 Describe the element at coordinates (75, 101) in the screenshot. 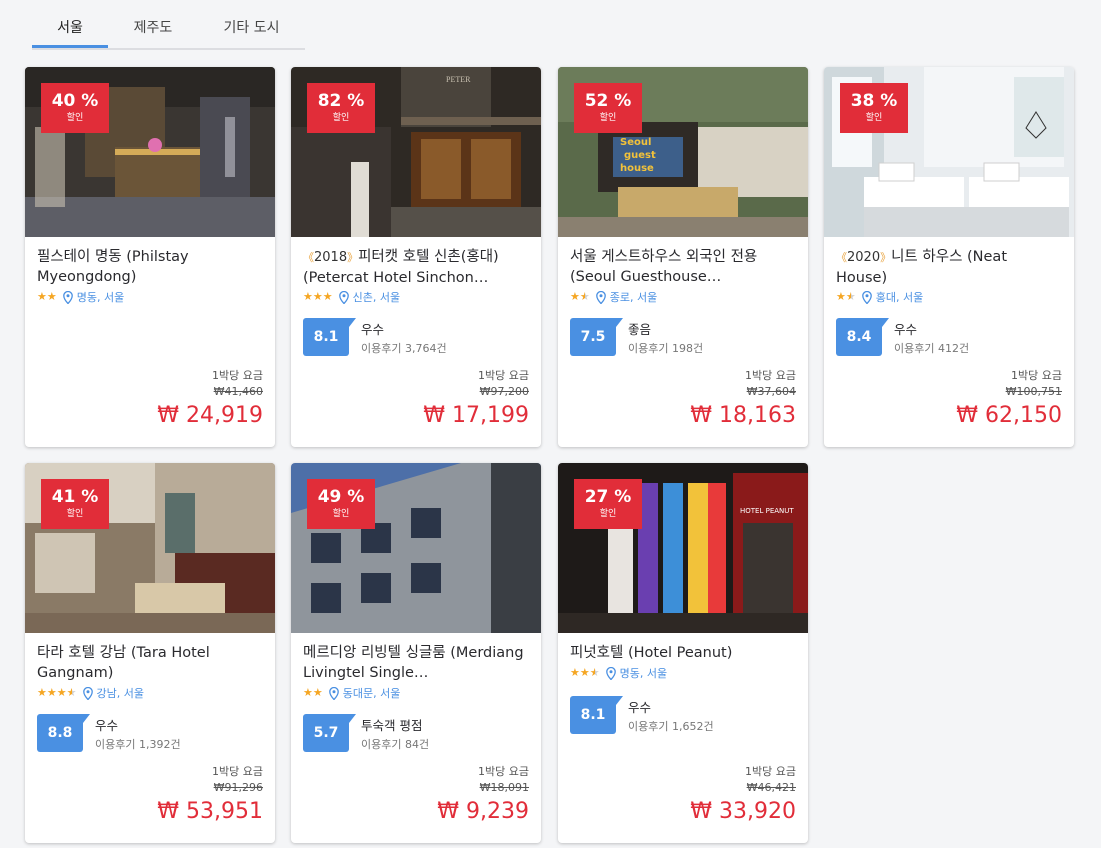

I see `discount-percent: 40 %` at that location.